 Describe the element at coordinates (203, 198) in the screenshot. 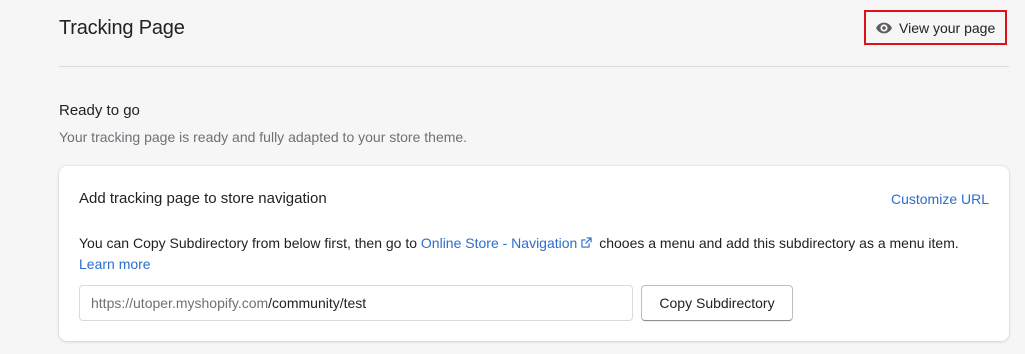

I see `card-title: Add tracking page to store navigation` at that location.